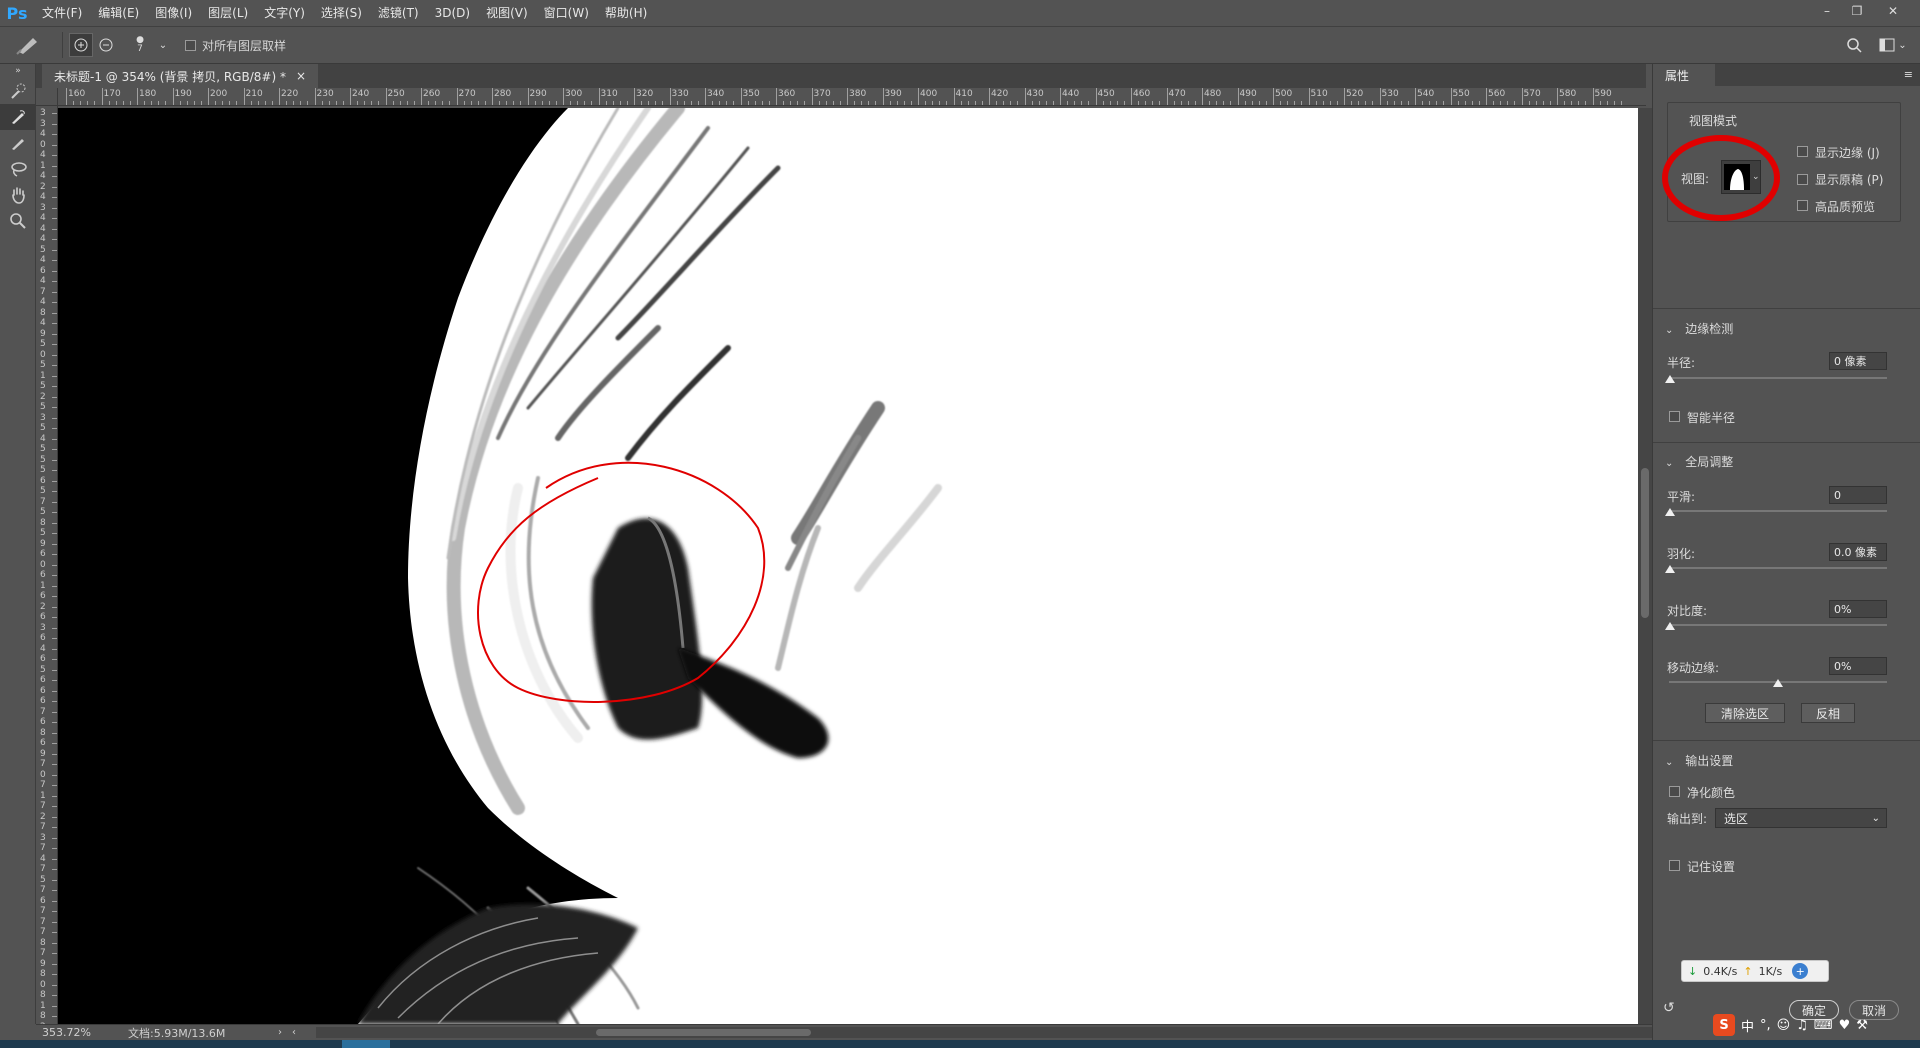 Image resolution: width=1920 pixels, height=1048 pixels. I want to click on hq-preview-checkbox, so click(1802, 205).